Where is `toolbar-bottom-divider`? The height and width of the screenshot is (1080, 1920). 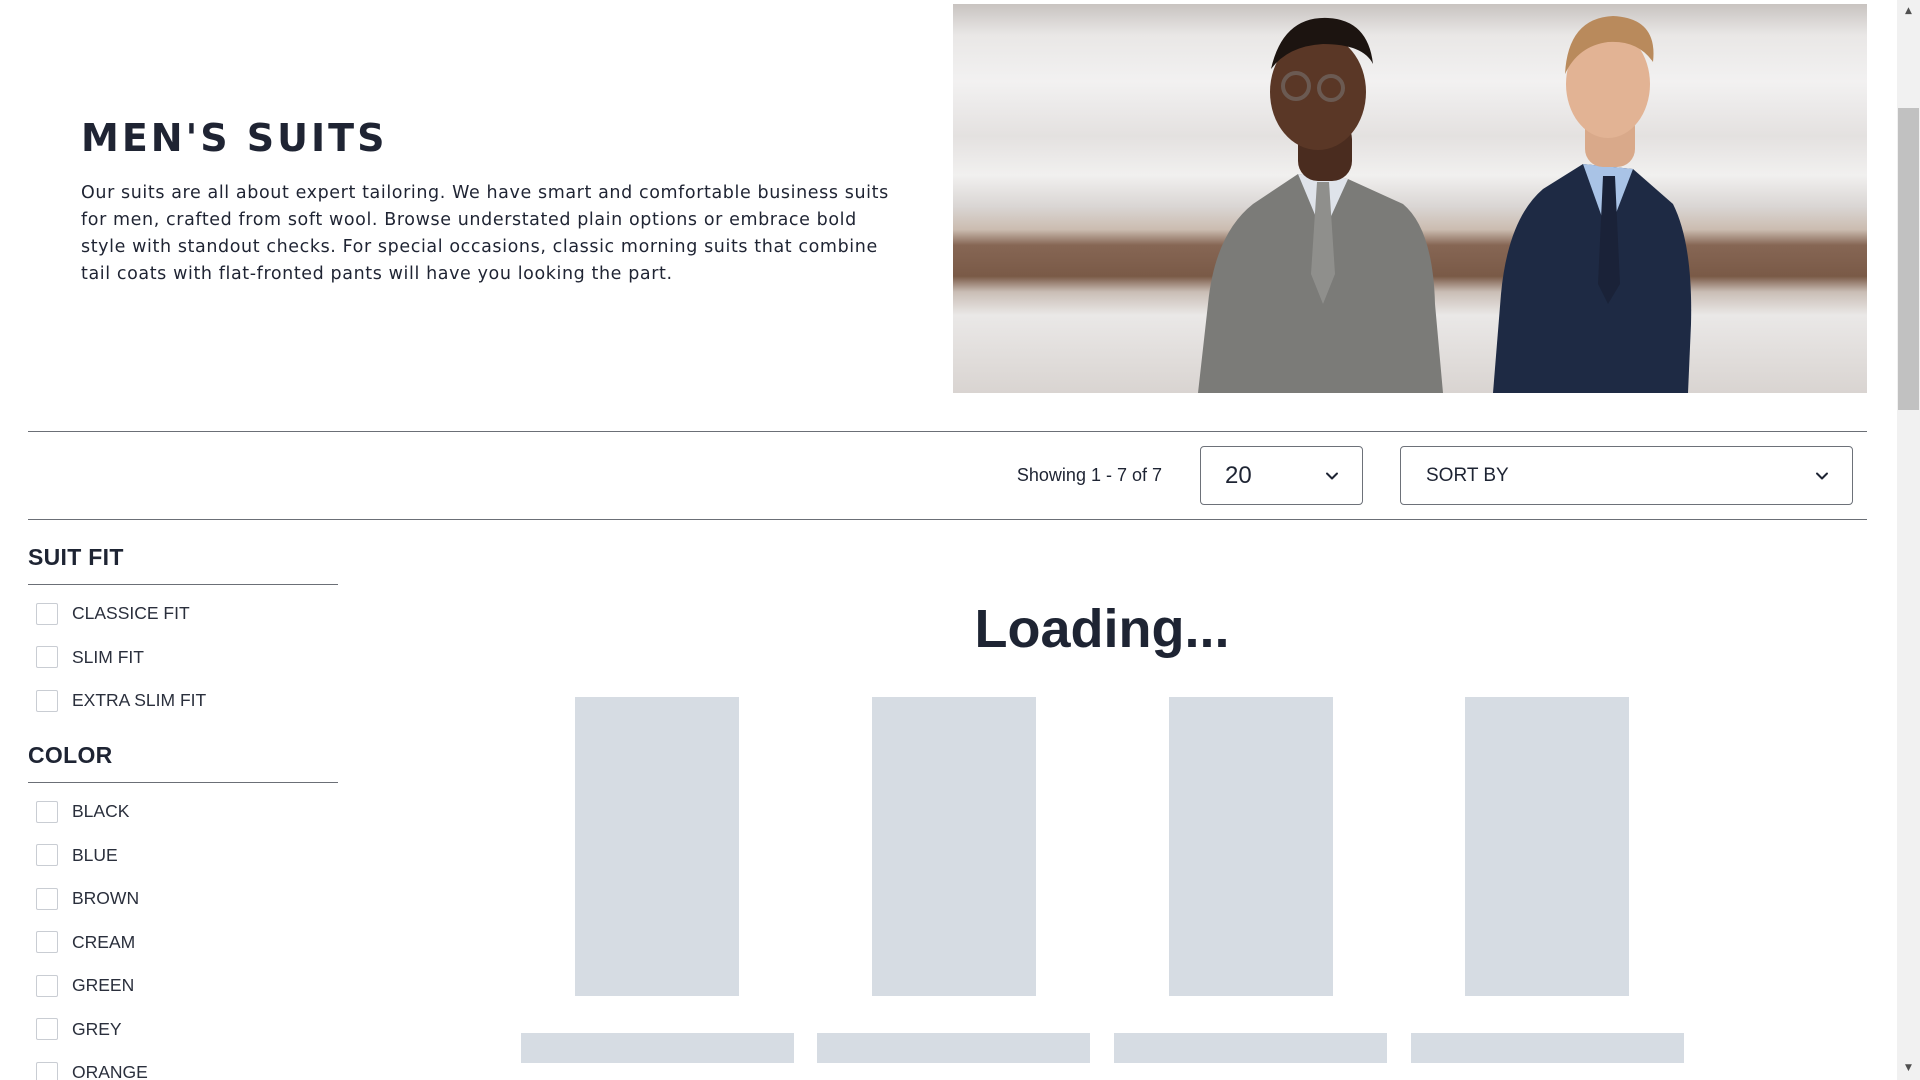
toolbar-bottom-divider is located at coordinates (947, 519).